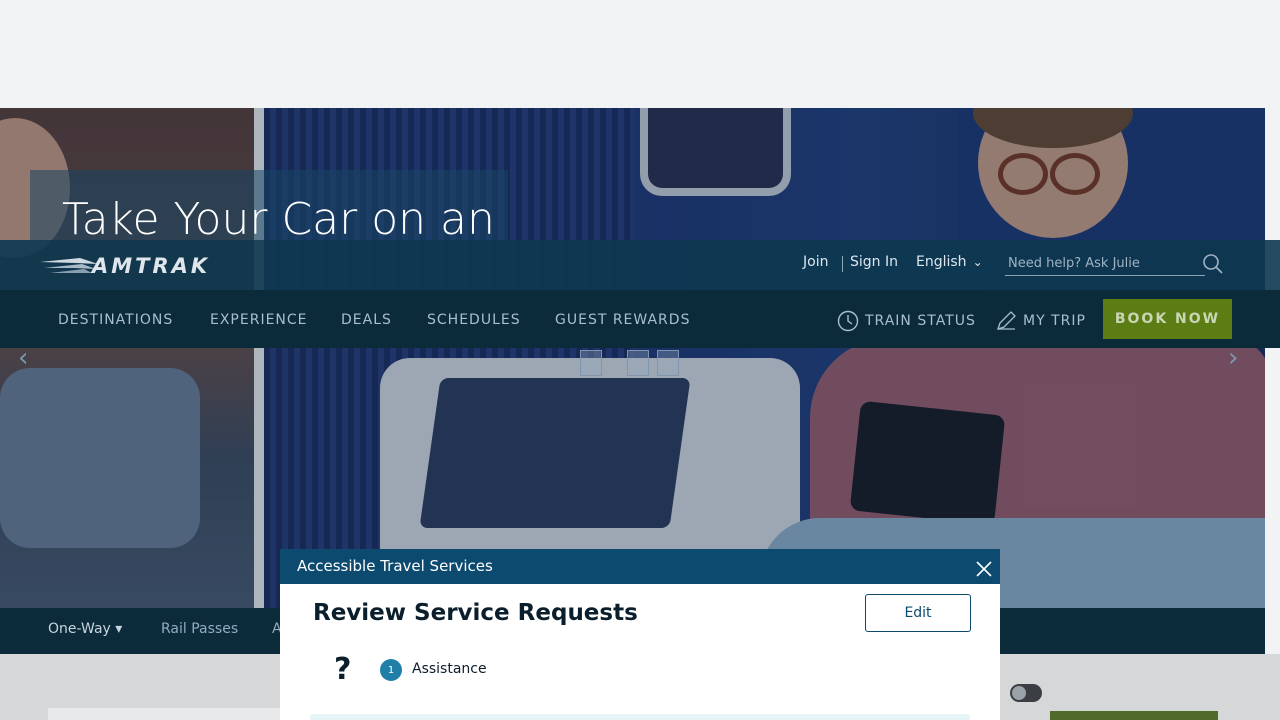 The height and width of the screenshot is (720, 1280). Describe the element at coordinates (1213, 264) in the screenshot. I see `search-icon` at that location.